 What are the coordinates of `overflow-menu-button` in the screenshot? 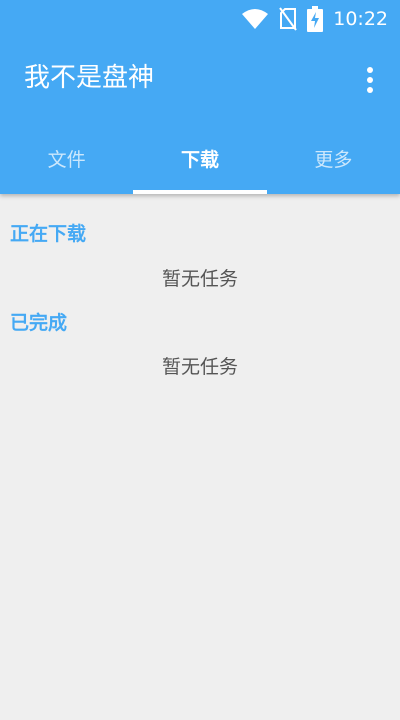 It's located at (370, 80).